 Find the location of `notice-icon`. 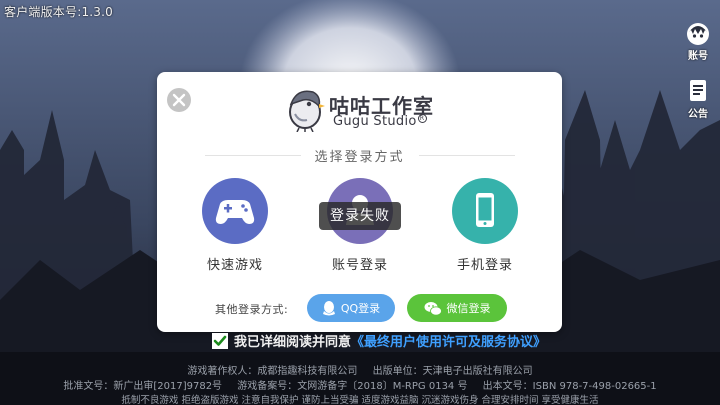

notice-icon is located at coordinates (698, 90).